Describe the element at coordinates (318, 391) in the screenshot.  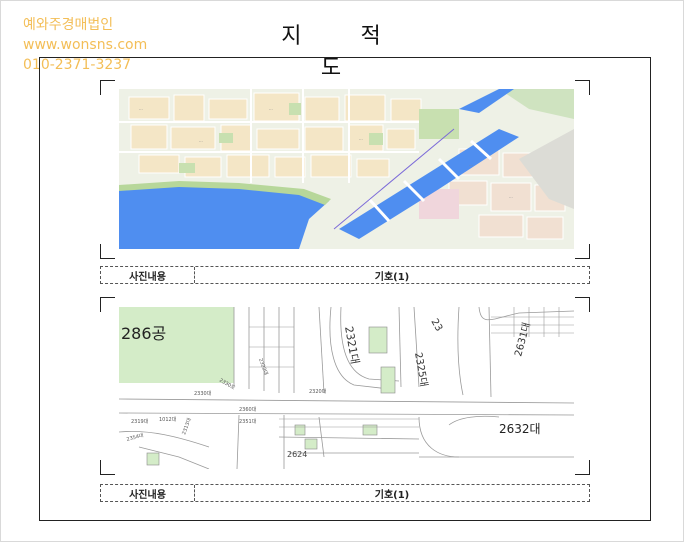
I see `svg-text: 2320대` at that location.